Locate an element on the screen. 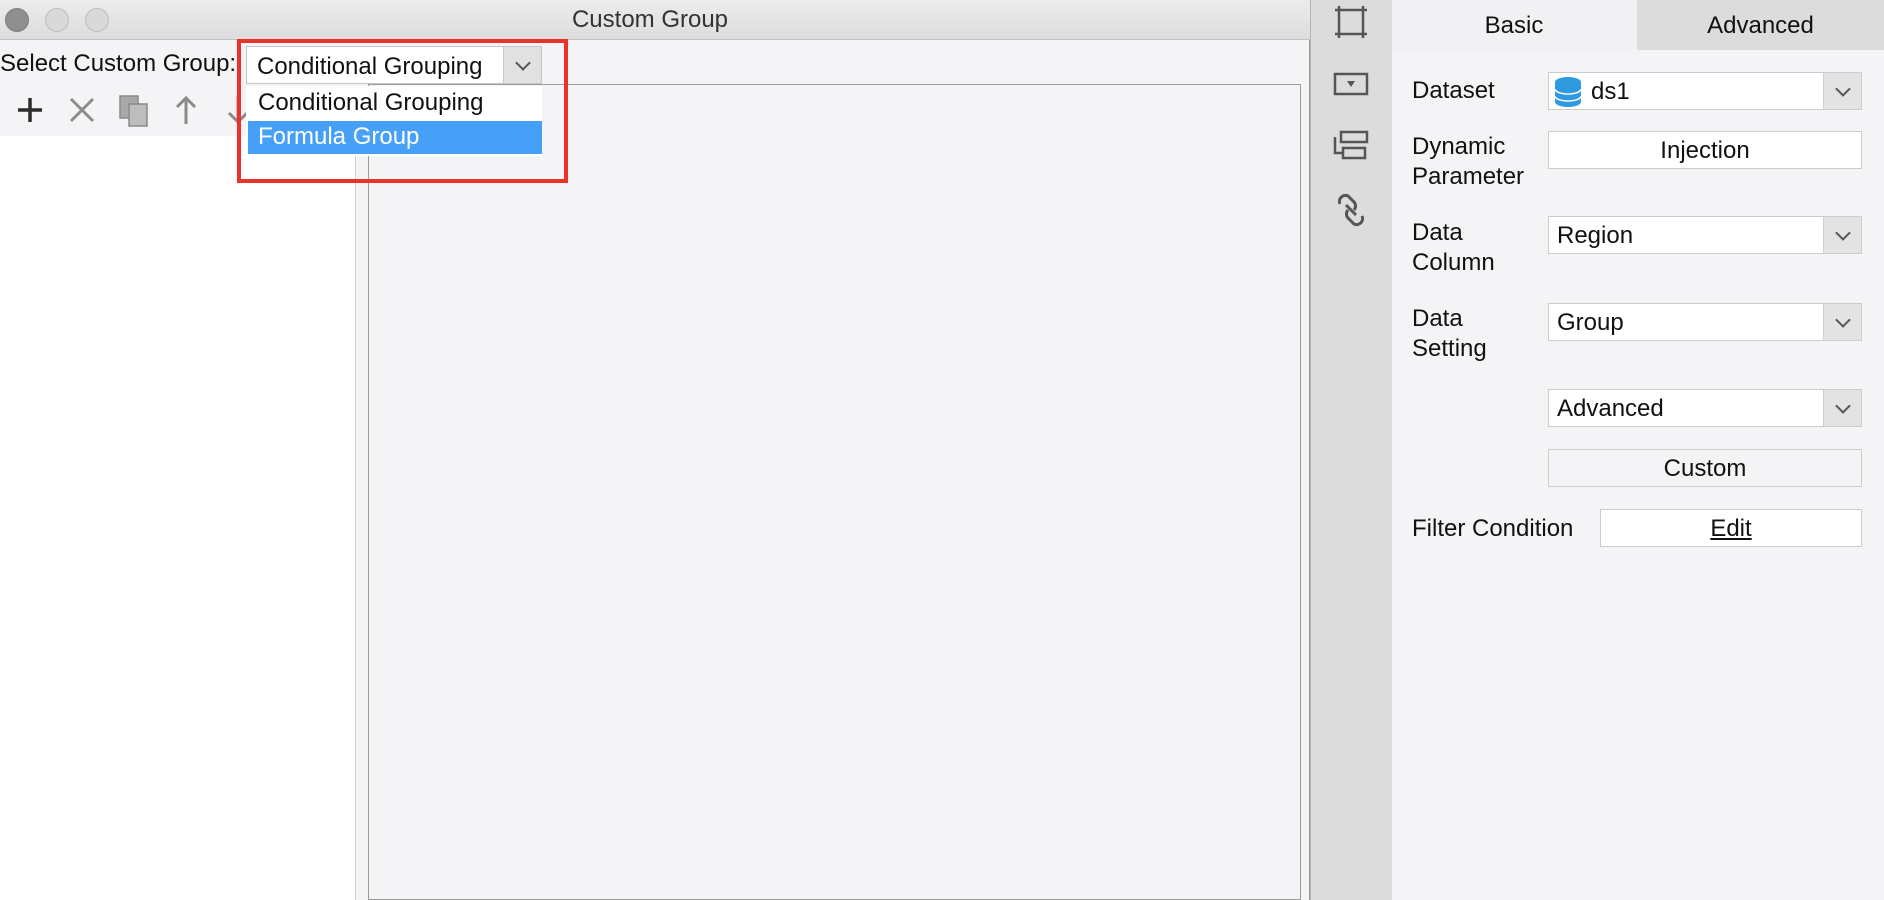  dataset-value: ds1 is located at coordinates (1610, 91).